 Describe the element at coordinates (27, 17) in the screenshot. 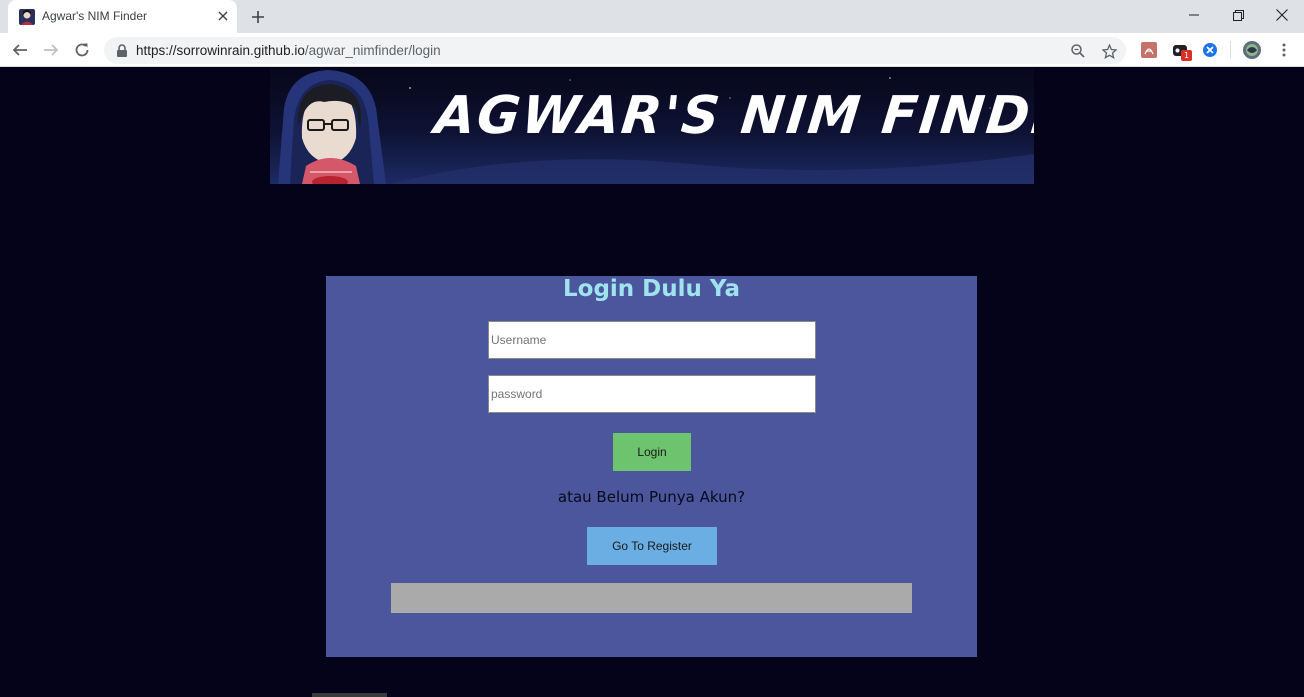

I see `favicon-icon` at that location.